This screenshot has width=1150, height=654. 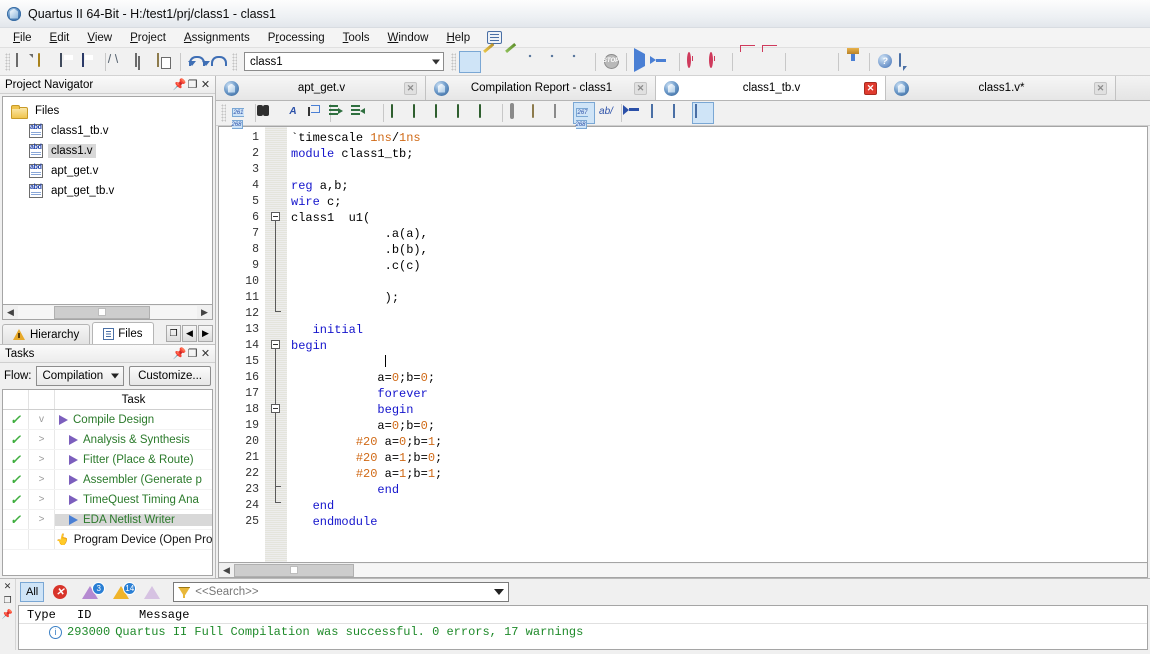 What do you see at coordinates (133, 500) in the screenshot?
I see `task-cell: TimeQuest Timing Ana` at bounding box center [133, 500].